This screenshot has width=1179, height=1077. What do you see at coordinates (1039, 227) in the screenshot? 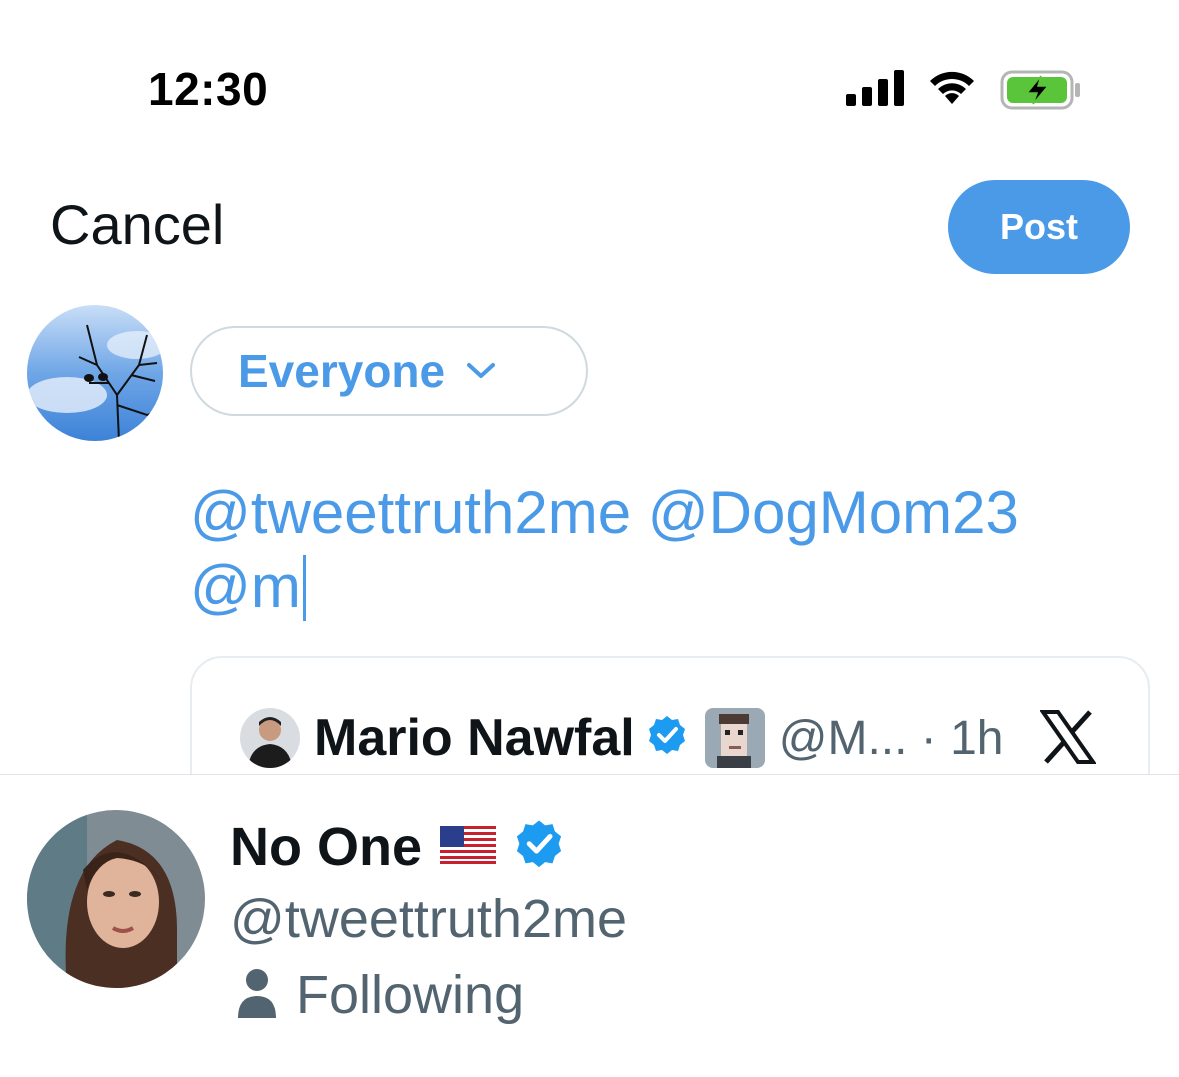
I see `post-button: Post` at bounding box center [1039, 227].